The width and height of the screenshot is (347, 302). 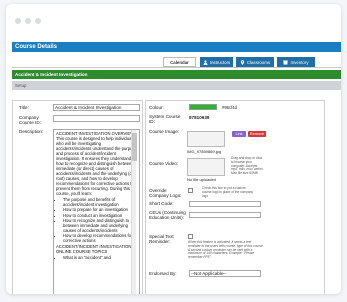 What do you see at coordinates (24, 107) in the screenshot?
I see `title-label: Title:` at bounding box center [24, 107].